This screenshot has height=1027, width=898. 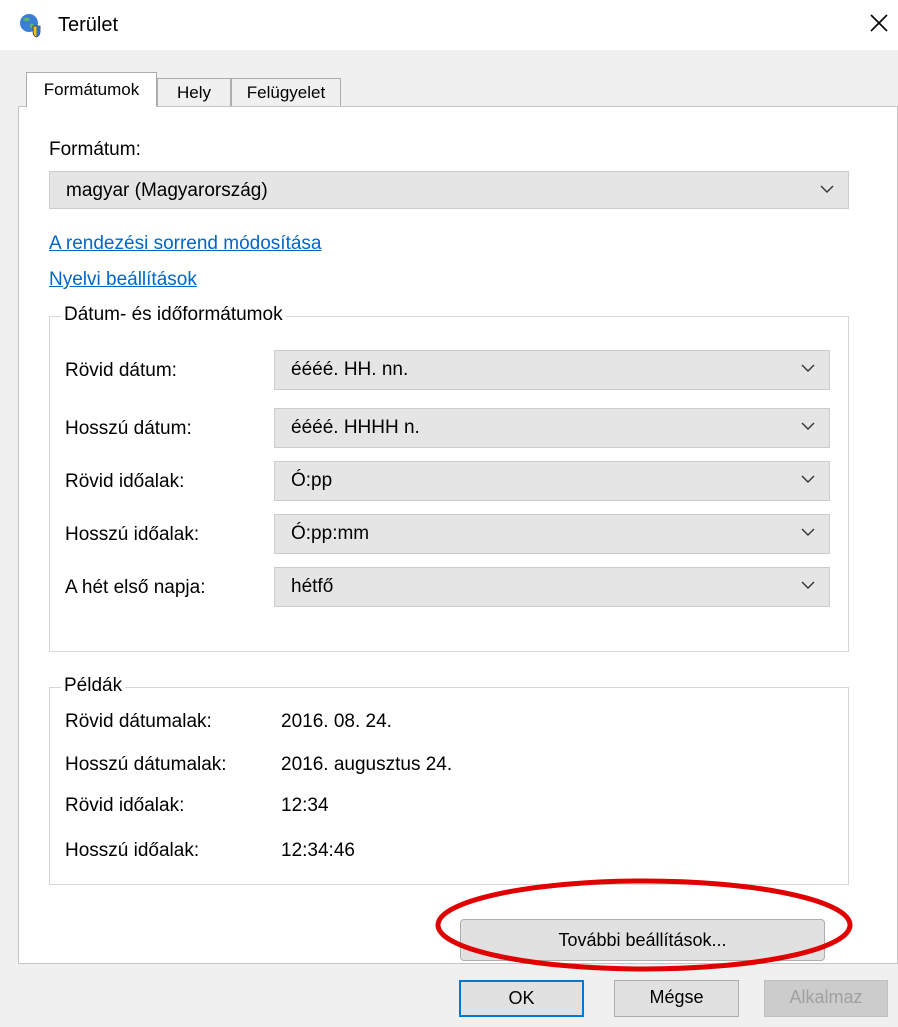 What do you see at coordinates (125, 805) in the screenshot?
I see `example-short-time-label: Rövid időalak:` at bounding box center [125, 805].